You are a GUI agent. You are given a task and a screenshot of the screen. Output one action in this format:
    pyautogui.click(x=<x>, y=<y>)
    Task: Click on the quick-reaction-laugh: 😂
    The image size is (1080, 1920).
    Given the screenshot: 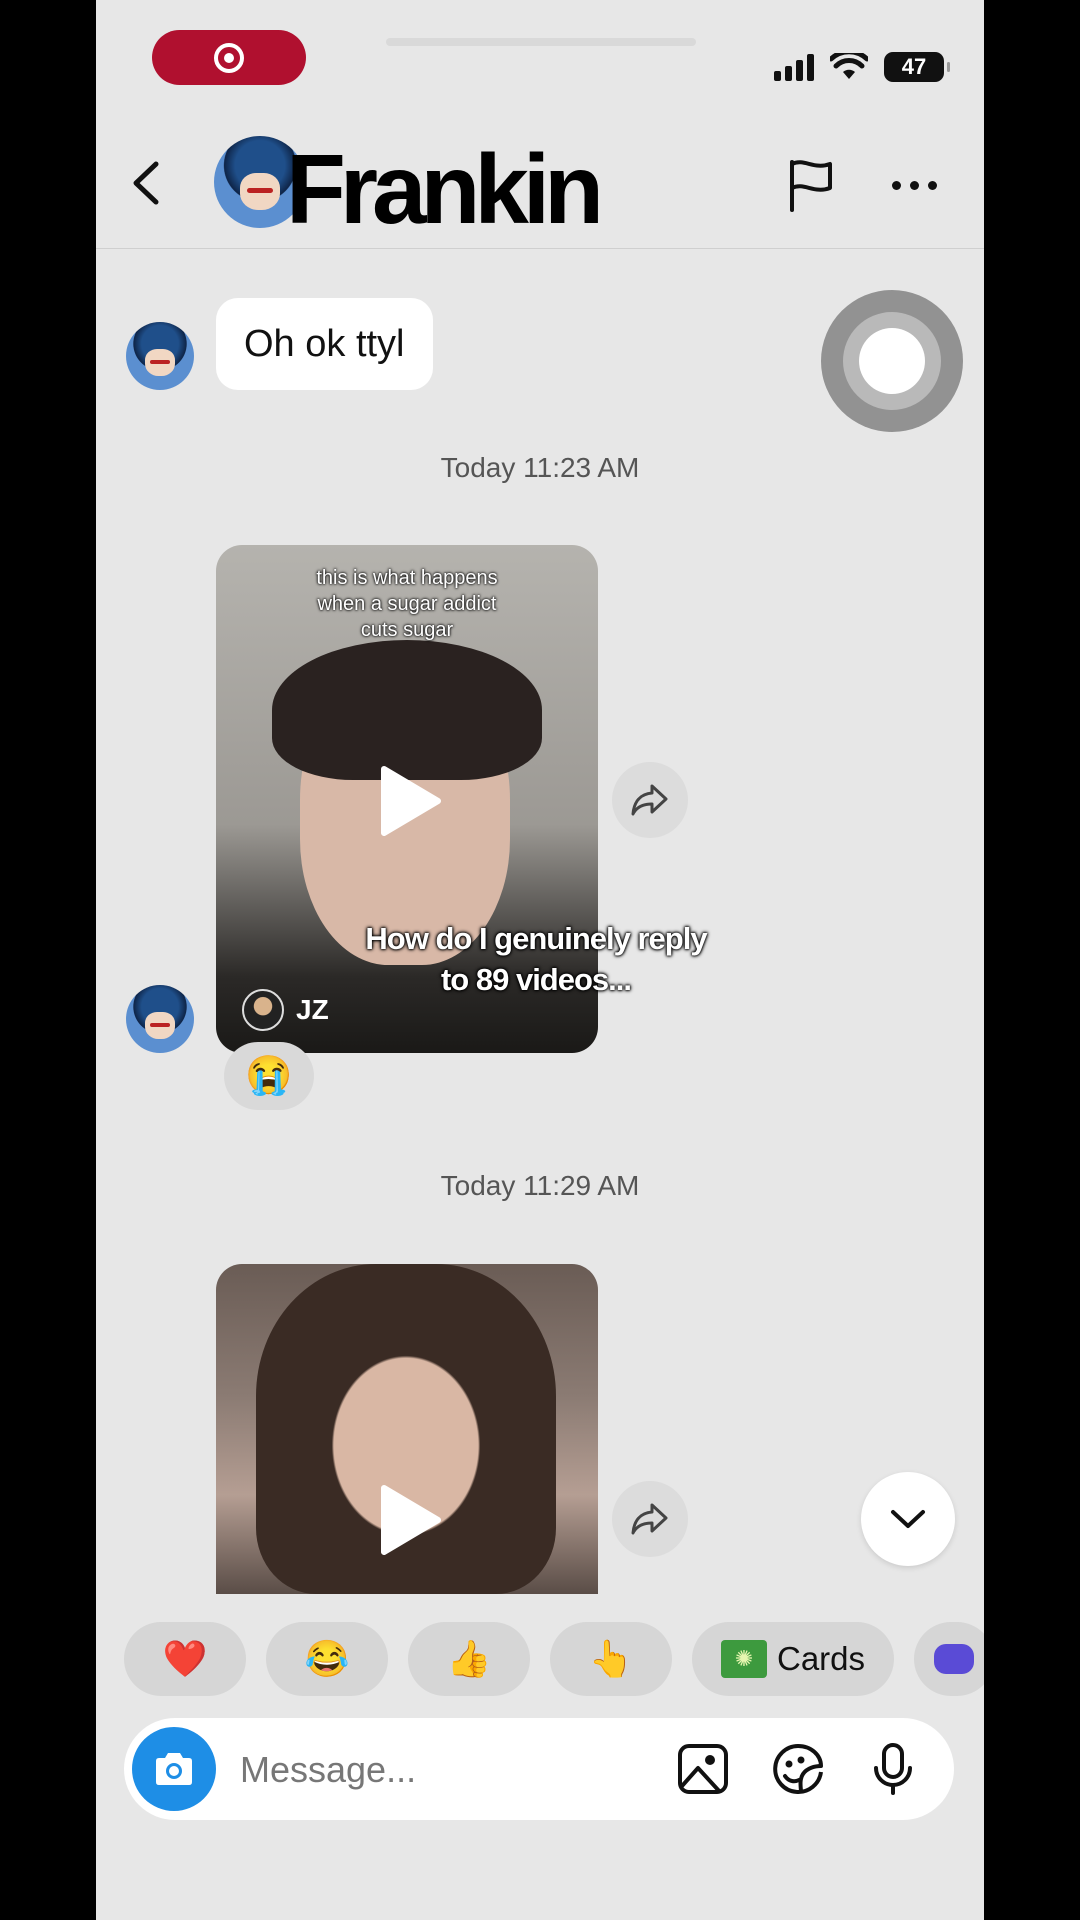 What is the action you would take?
    pyautogui.click(x=327, y=1659)
    